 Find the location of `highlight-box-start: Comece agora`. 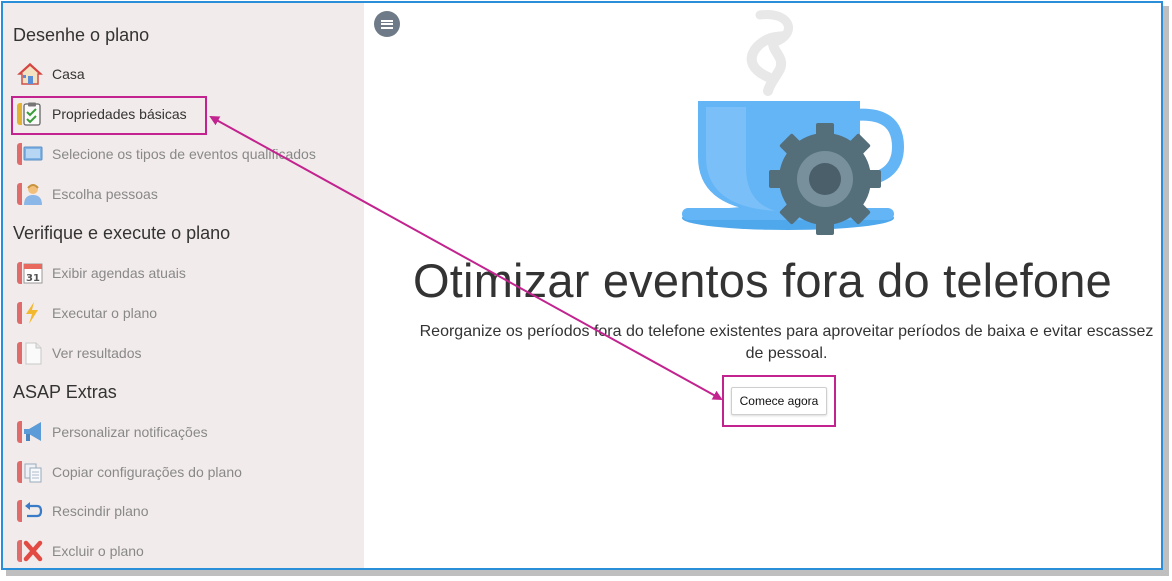

highlight-box-start: Comece agora is located at coordinates (779, 401).